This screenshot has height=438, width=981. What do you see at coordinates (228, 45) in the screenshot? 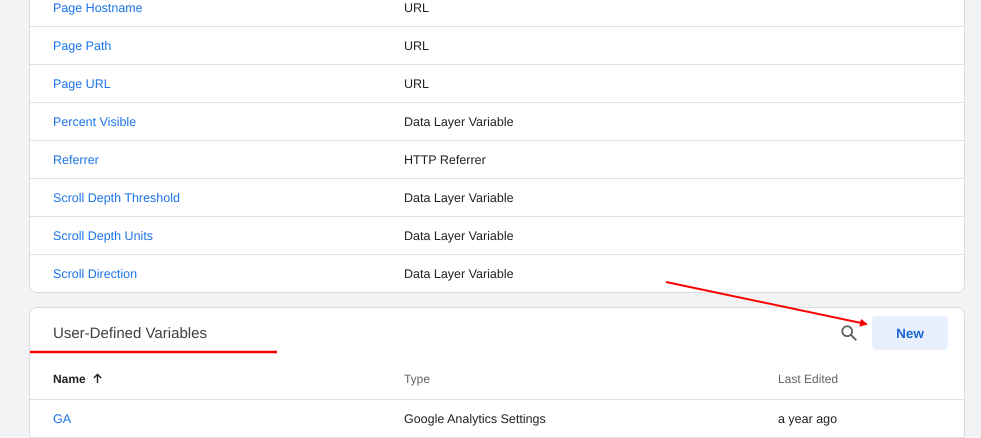
I see `variable-link: Page Path` at bounding box center [228, 45].